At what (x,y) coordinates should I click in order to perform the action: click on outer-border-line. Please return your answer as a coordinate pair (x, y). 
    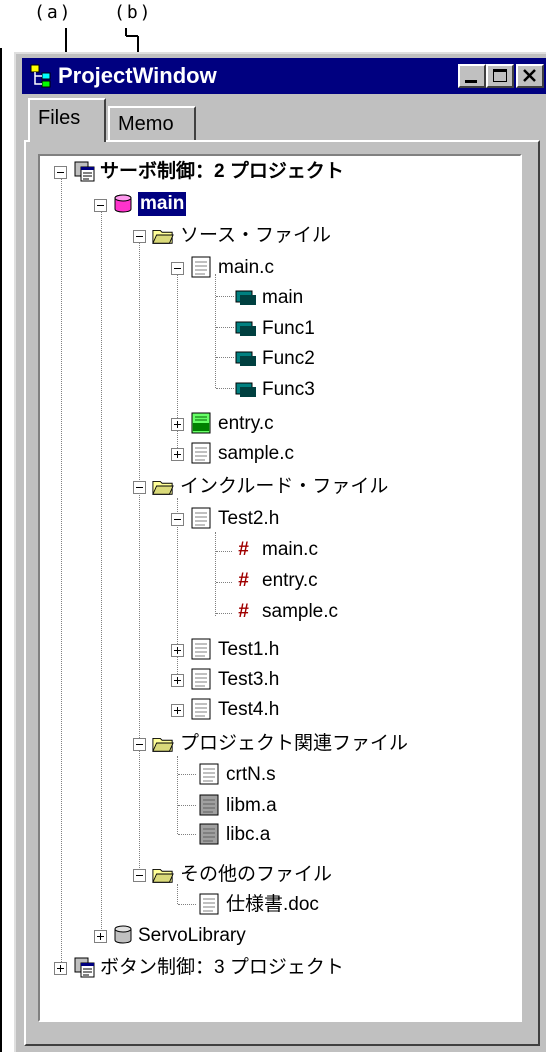
    Looking at the image, I should click on (3, 550).